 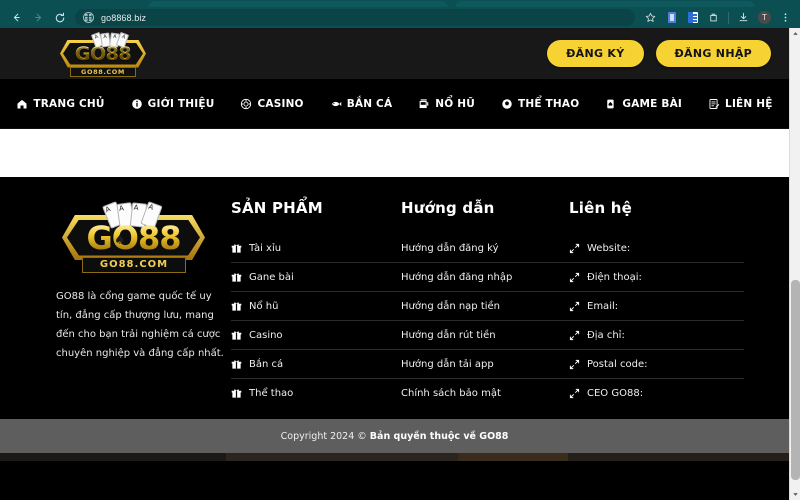 I want to click on footer-link-item: Gane bài, so click(x=316, y=277).